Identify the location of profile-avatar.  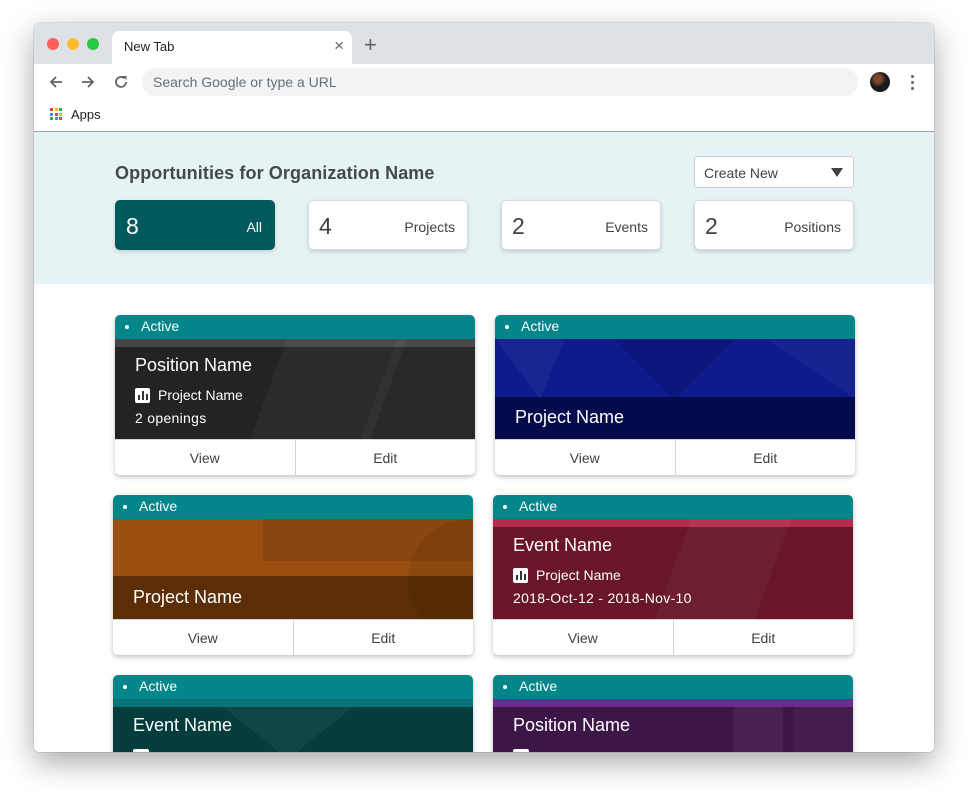
(880, 82).